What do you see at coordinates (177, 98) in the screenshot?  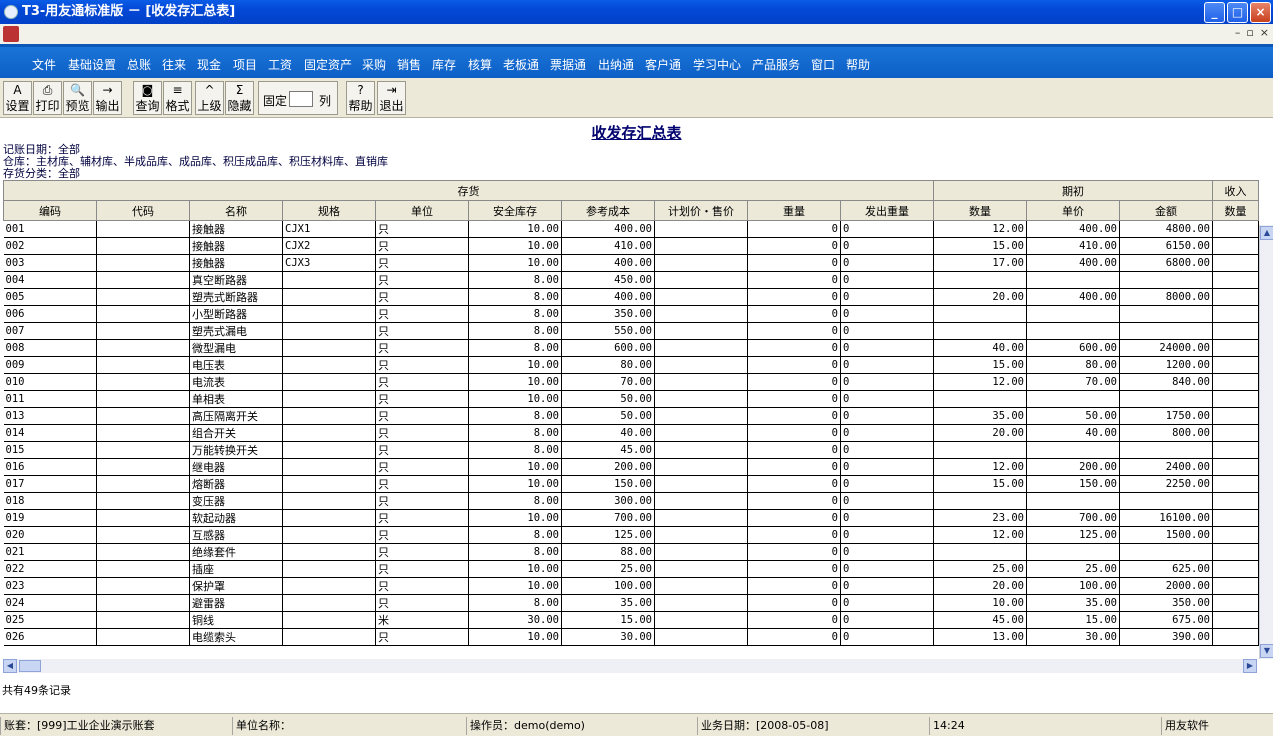 I see `format-button: ≡ 格式` at bounding box center [177, 98].